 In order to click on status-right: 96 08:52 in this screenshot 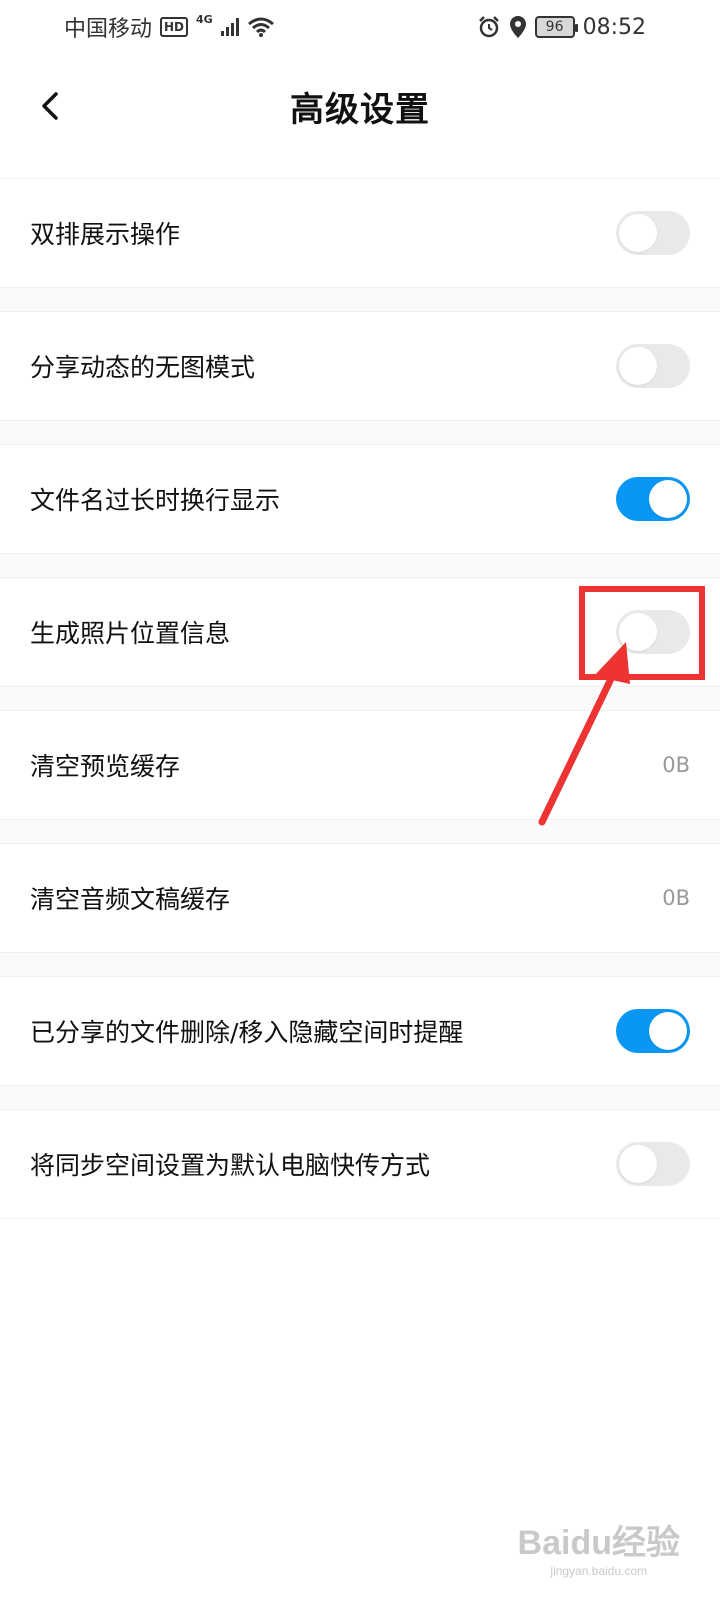, I will do `click(561, 27)`.